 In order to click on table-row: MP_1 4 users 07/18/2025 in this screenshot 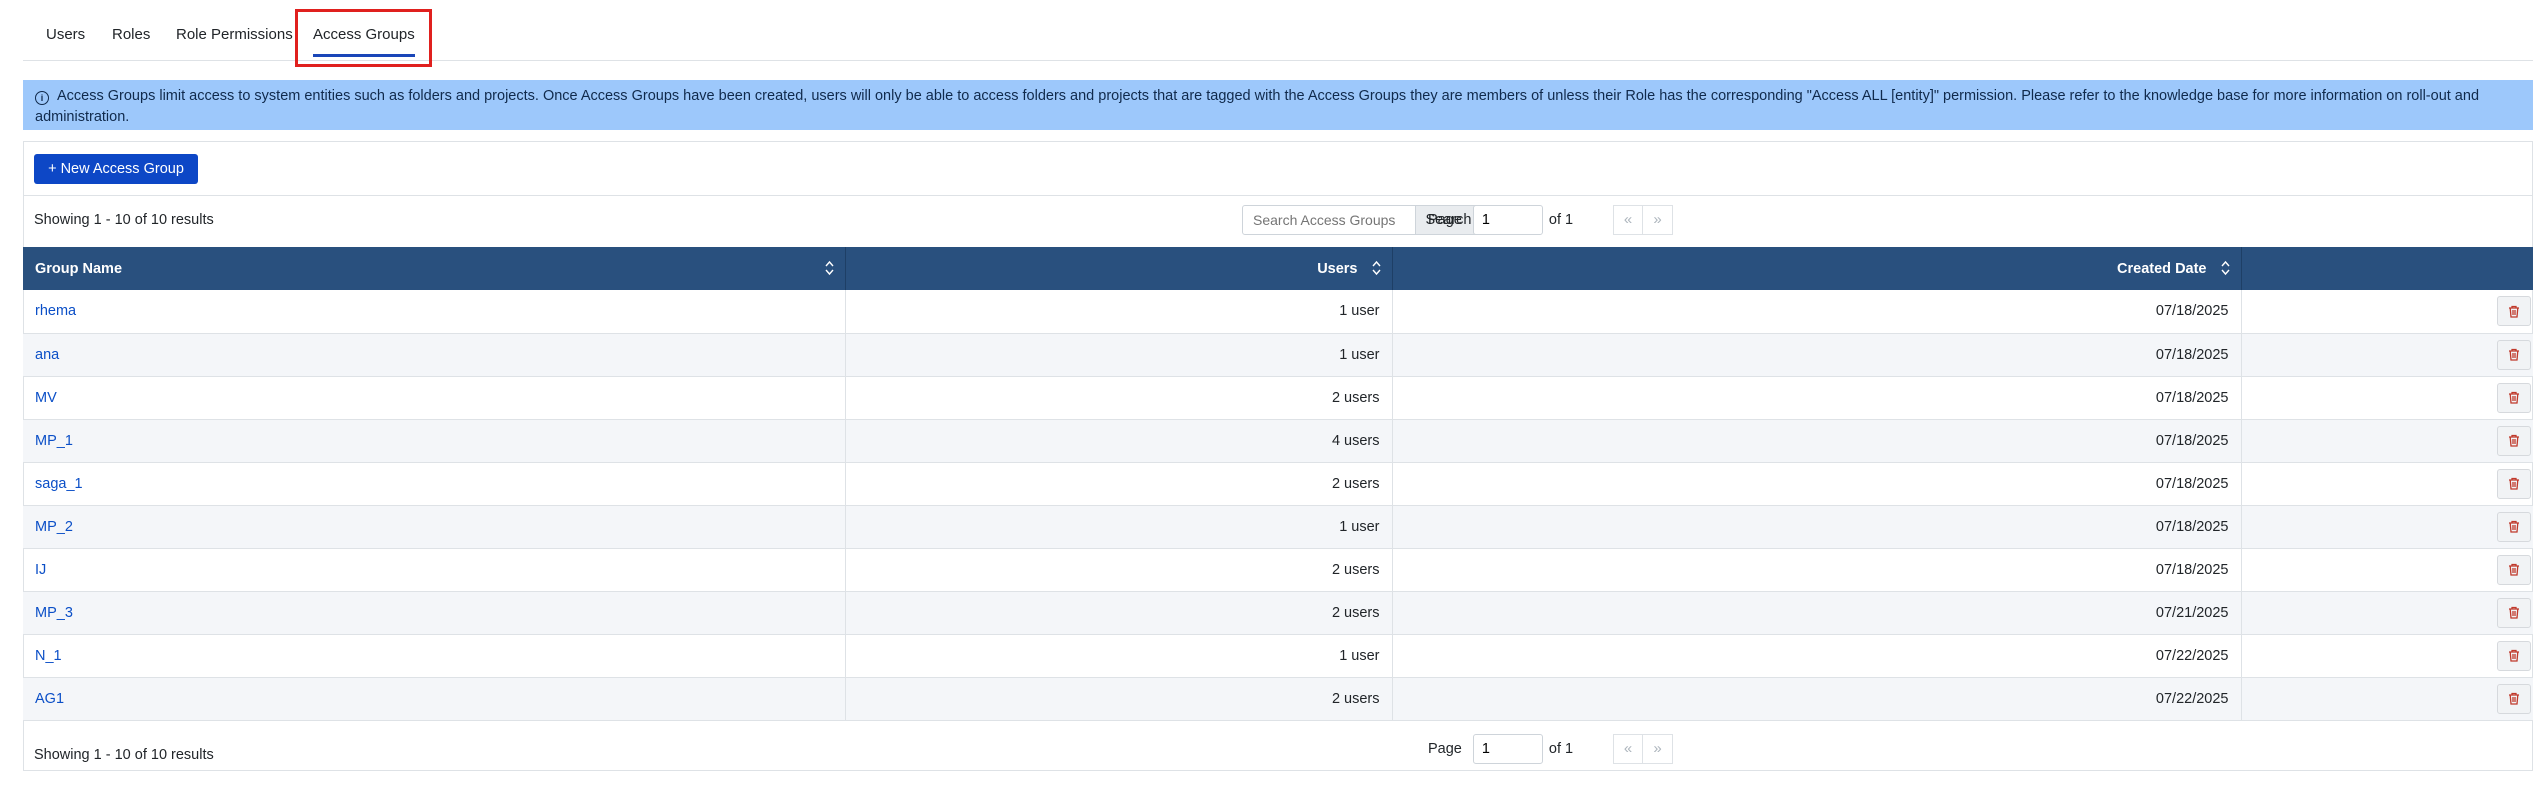, I will do `click(1278, 441)`.